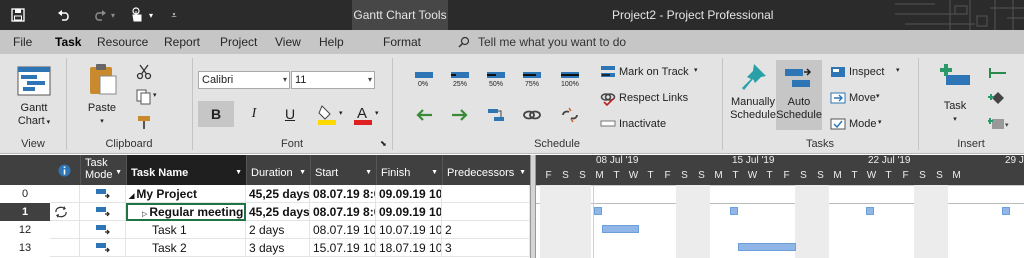 This screenshot has height=258, width=1024. Describe the element at coordinates (866, 72) in the screenshot. I see `inspect-button: Inspect` at that location.